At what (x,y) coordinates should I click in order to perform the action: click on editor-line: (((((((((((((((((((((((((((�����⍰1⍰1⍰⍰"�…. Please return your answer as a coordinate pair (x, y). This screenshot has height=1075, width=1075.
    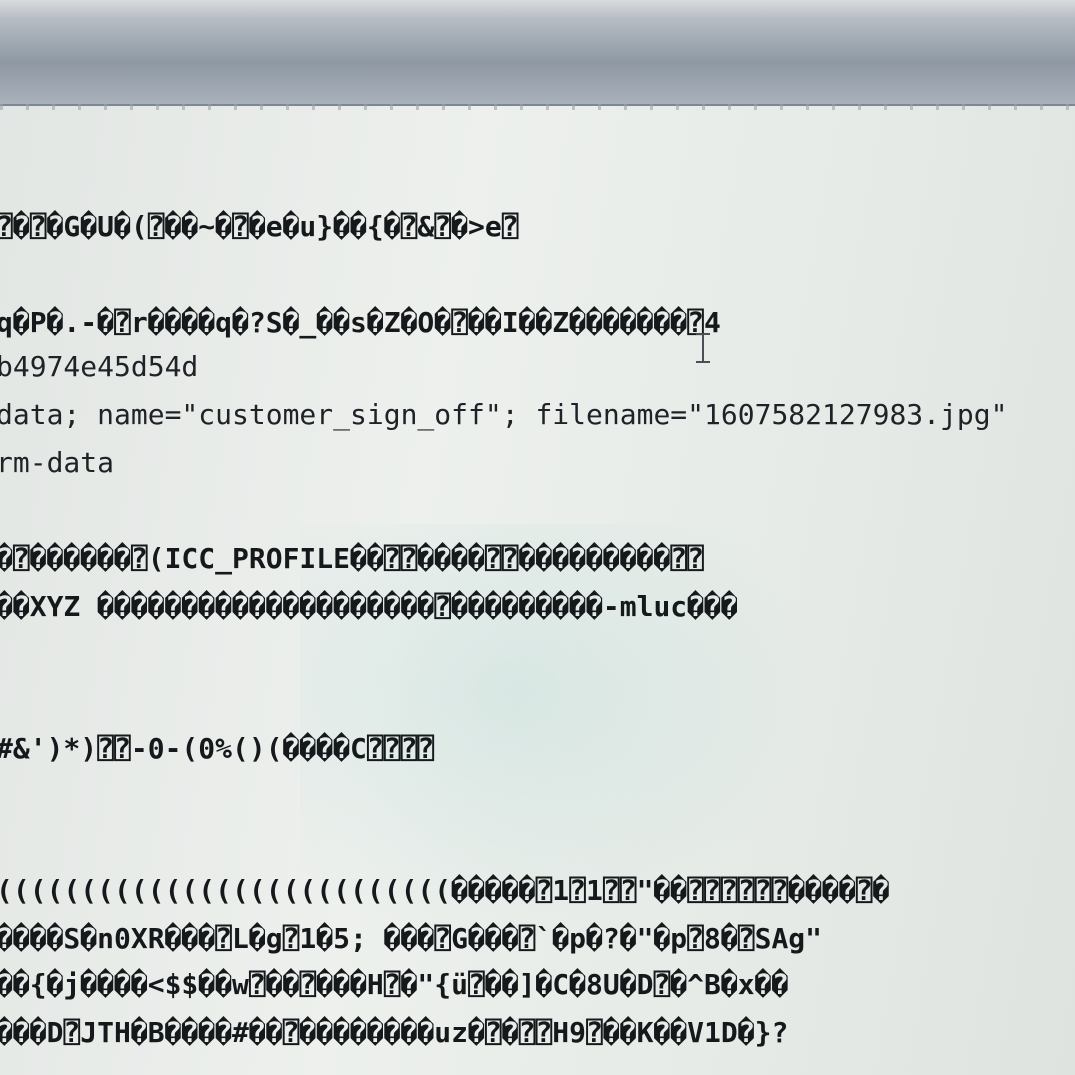
    Looking at the image, I should click on (445, 890).